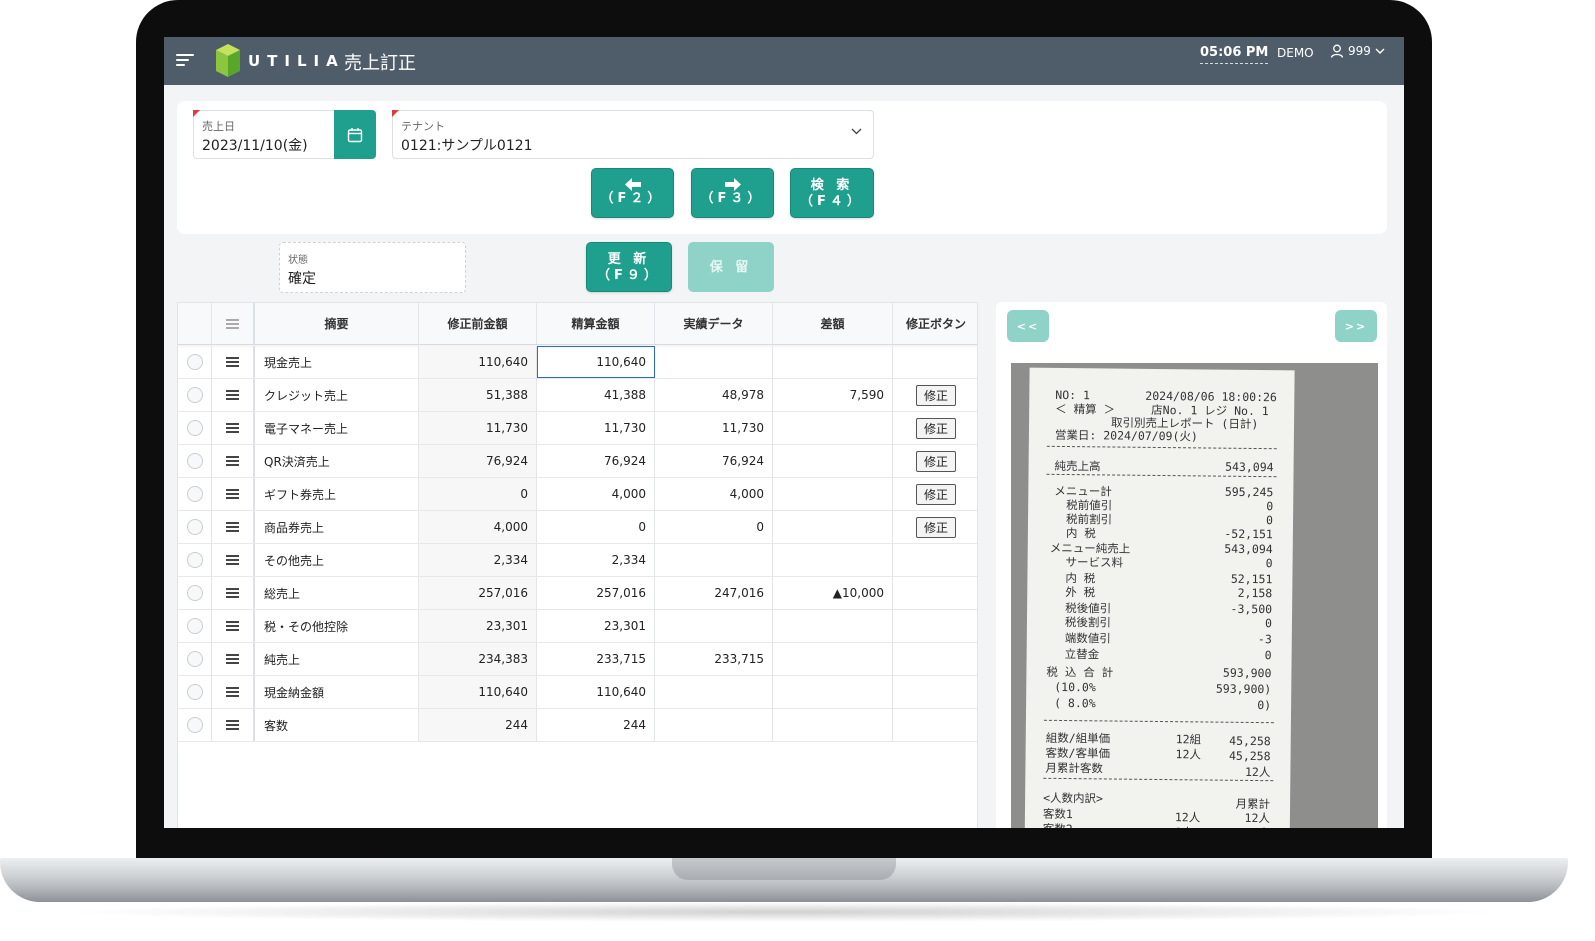  I want to click on table-row: QR決済売上 76,924 76,924 76,924 修正, so click(577, 461).